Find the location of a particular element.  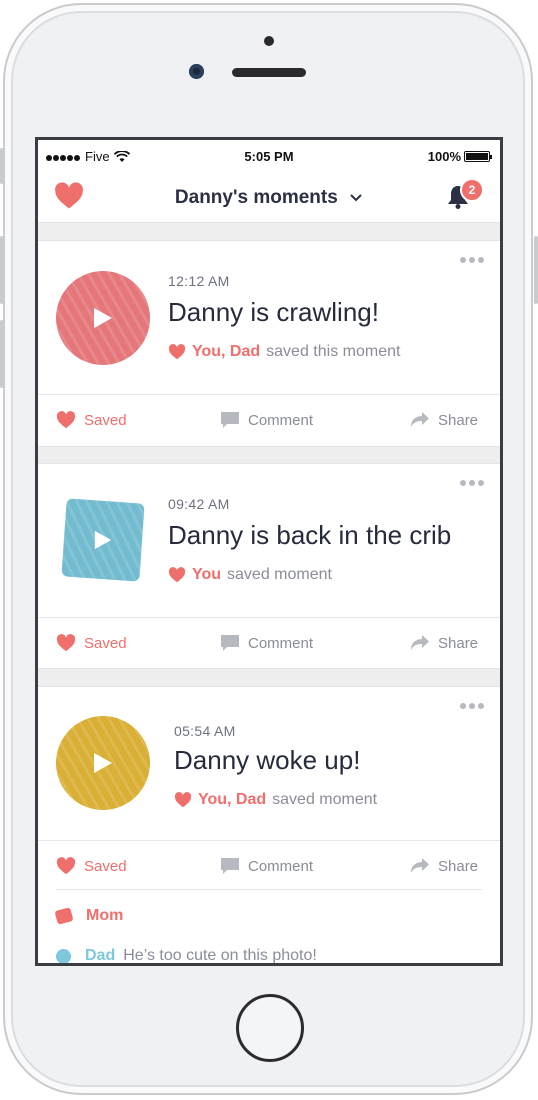

saved-by-line: You, Dad saved this moment is located at coordinates (284, 352).